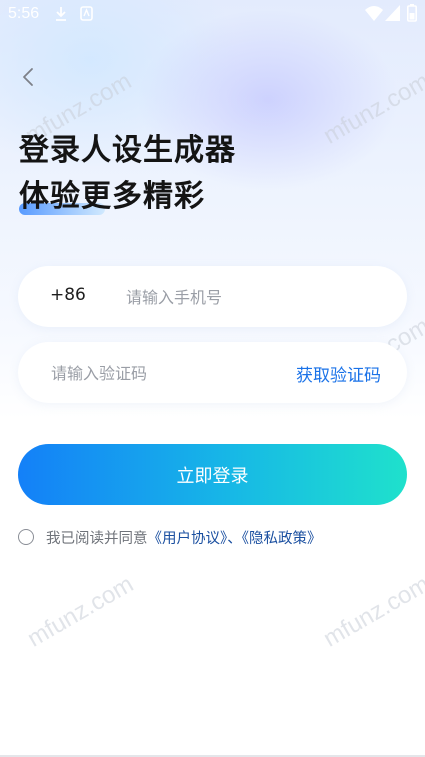 The width and height of the screenshot is (425, 757). Describe the element at coordinates (282, 539) in the screenshot. I see `privacy-policy-link: 《隐私政策》` at that location.